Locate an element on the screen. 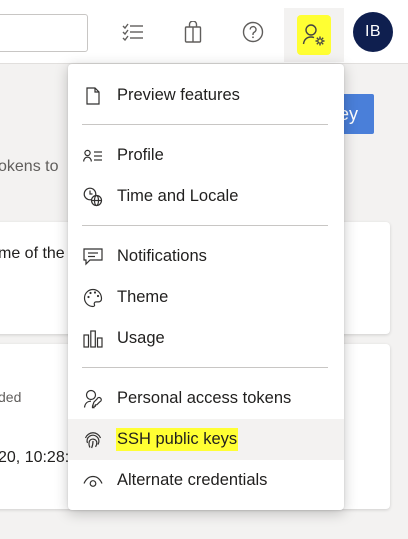 Image resolution: width=408 pixels, height=539 pixels. table-cell-date: 20, 10:28: is located at coordinates (35, 457).